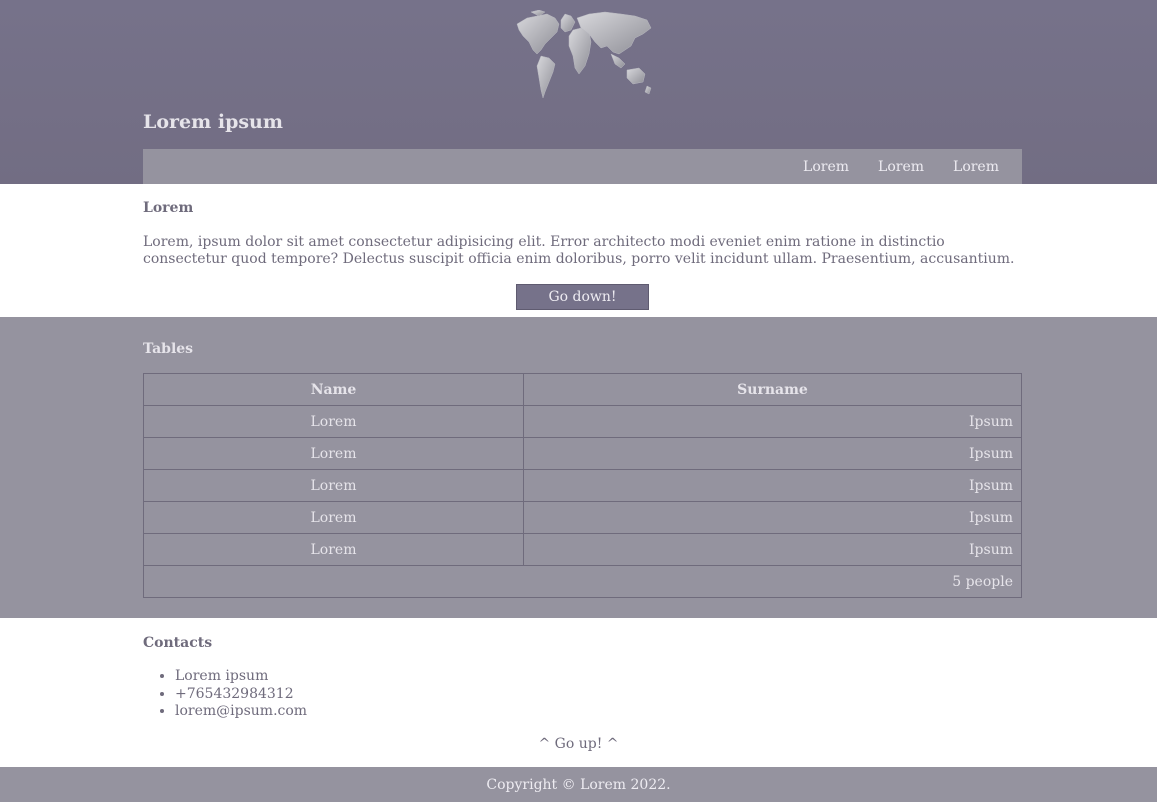 This screenshot has width=1157, height=802. I want to click on tables-heading: Tables, so click(168, 349).